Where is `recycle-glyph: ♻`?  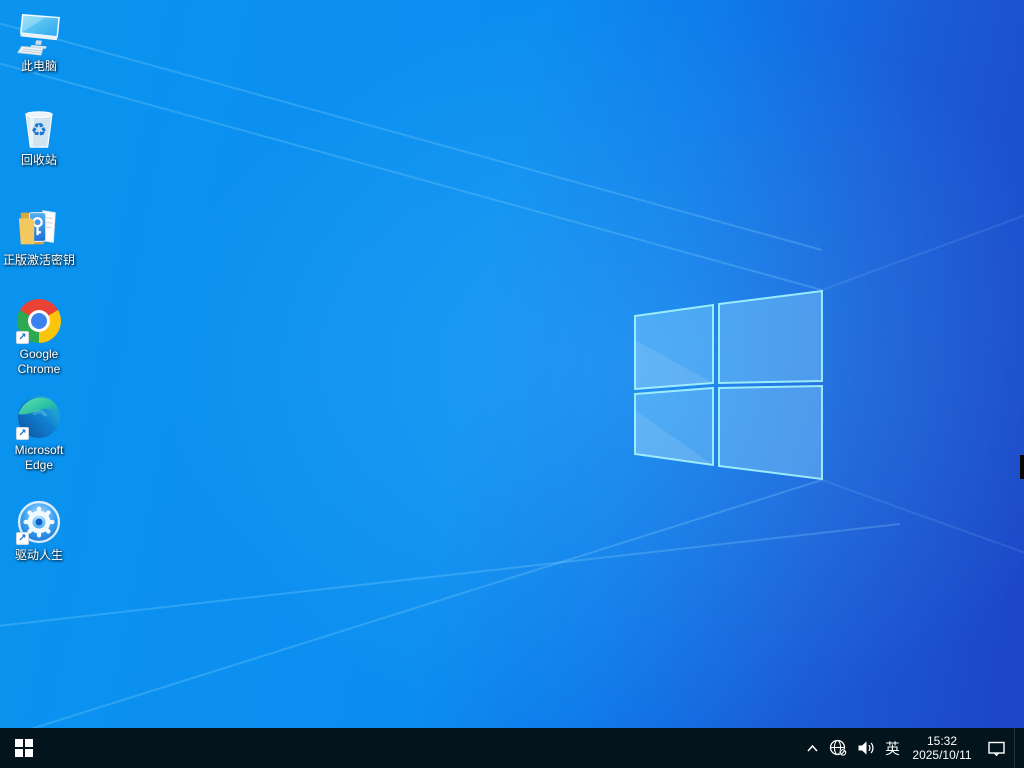
recycle-glyph: ♻ is located at coordinates (39, 130).